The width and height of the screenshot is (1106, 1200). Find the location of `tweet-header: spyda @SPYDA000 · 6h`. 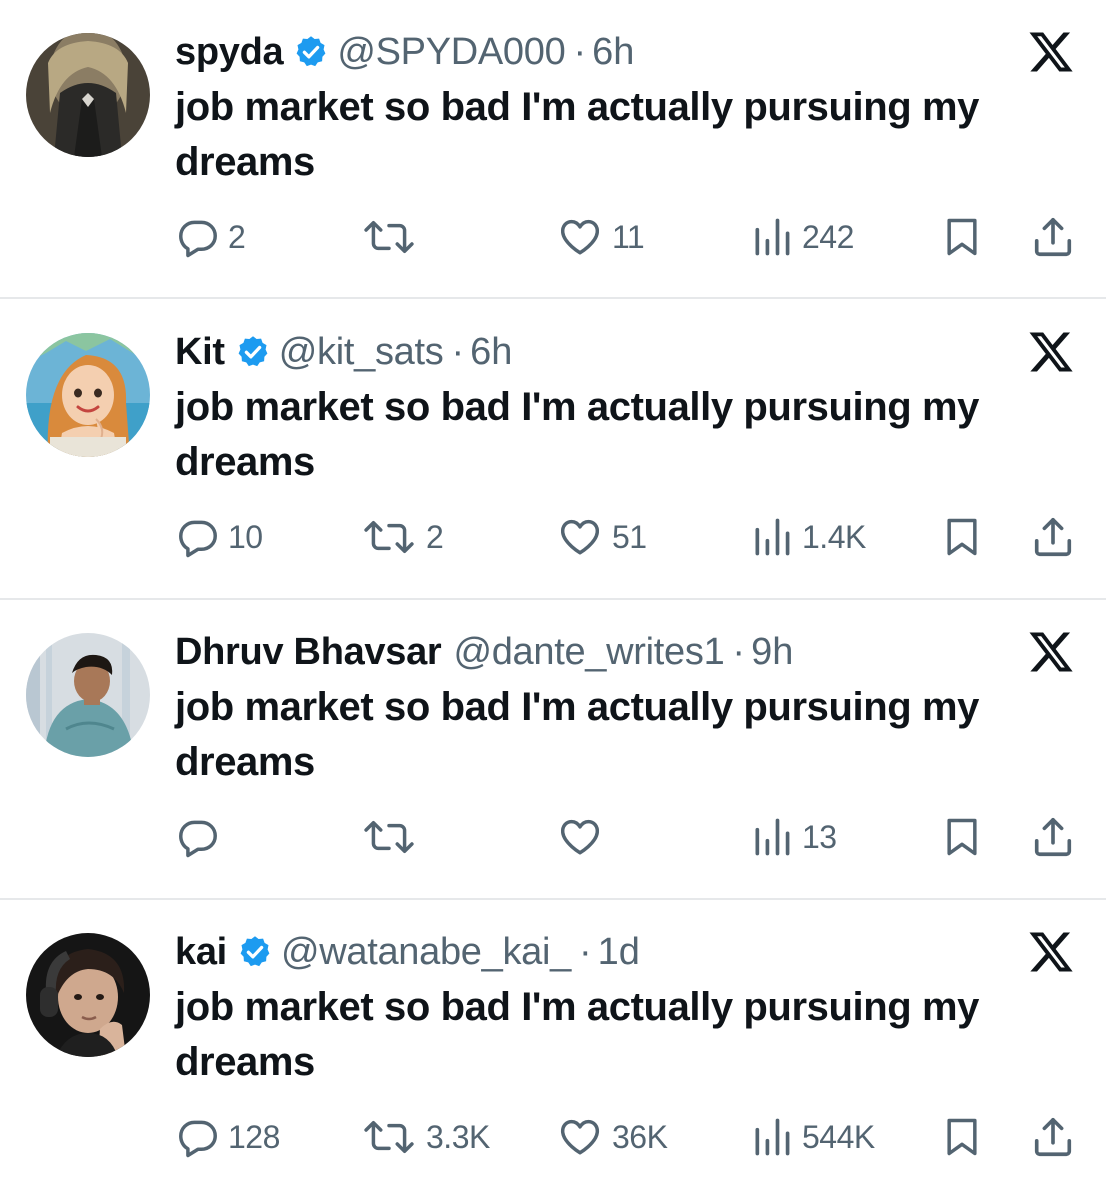

tweet-header: spyda @SPYDA000 · 6h is located at coordinates (404, 52).